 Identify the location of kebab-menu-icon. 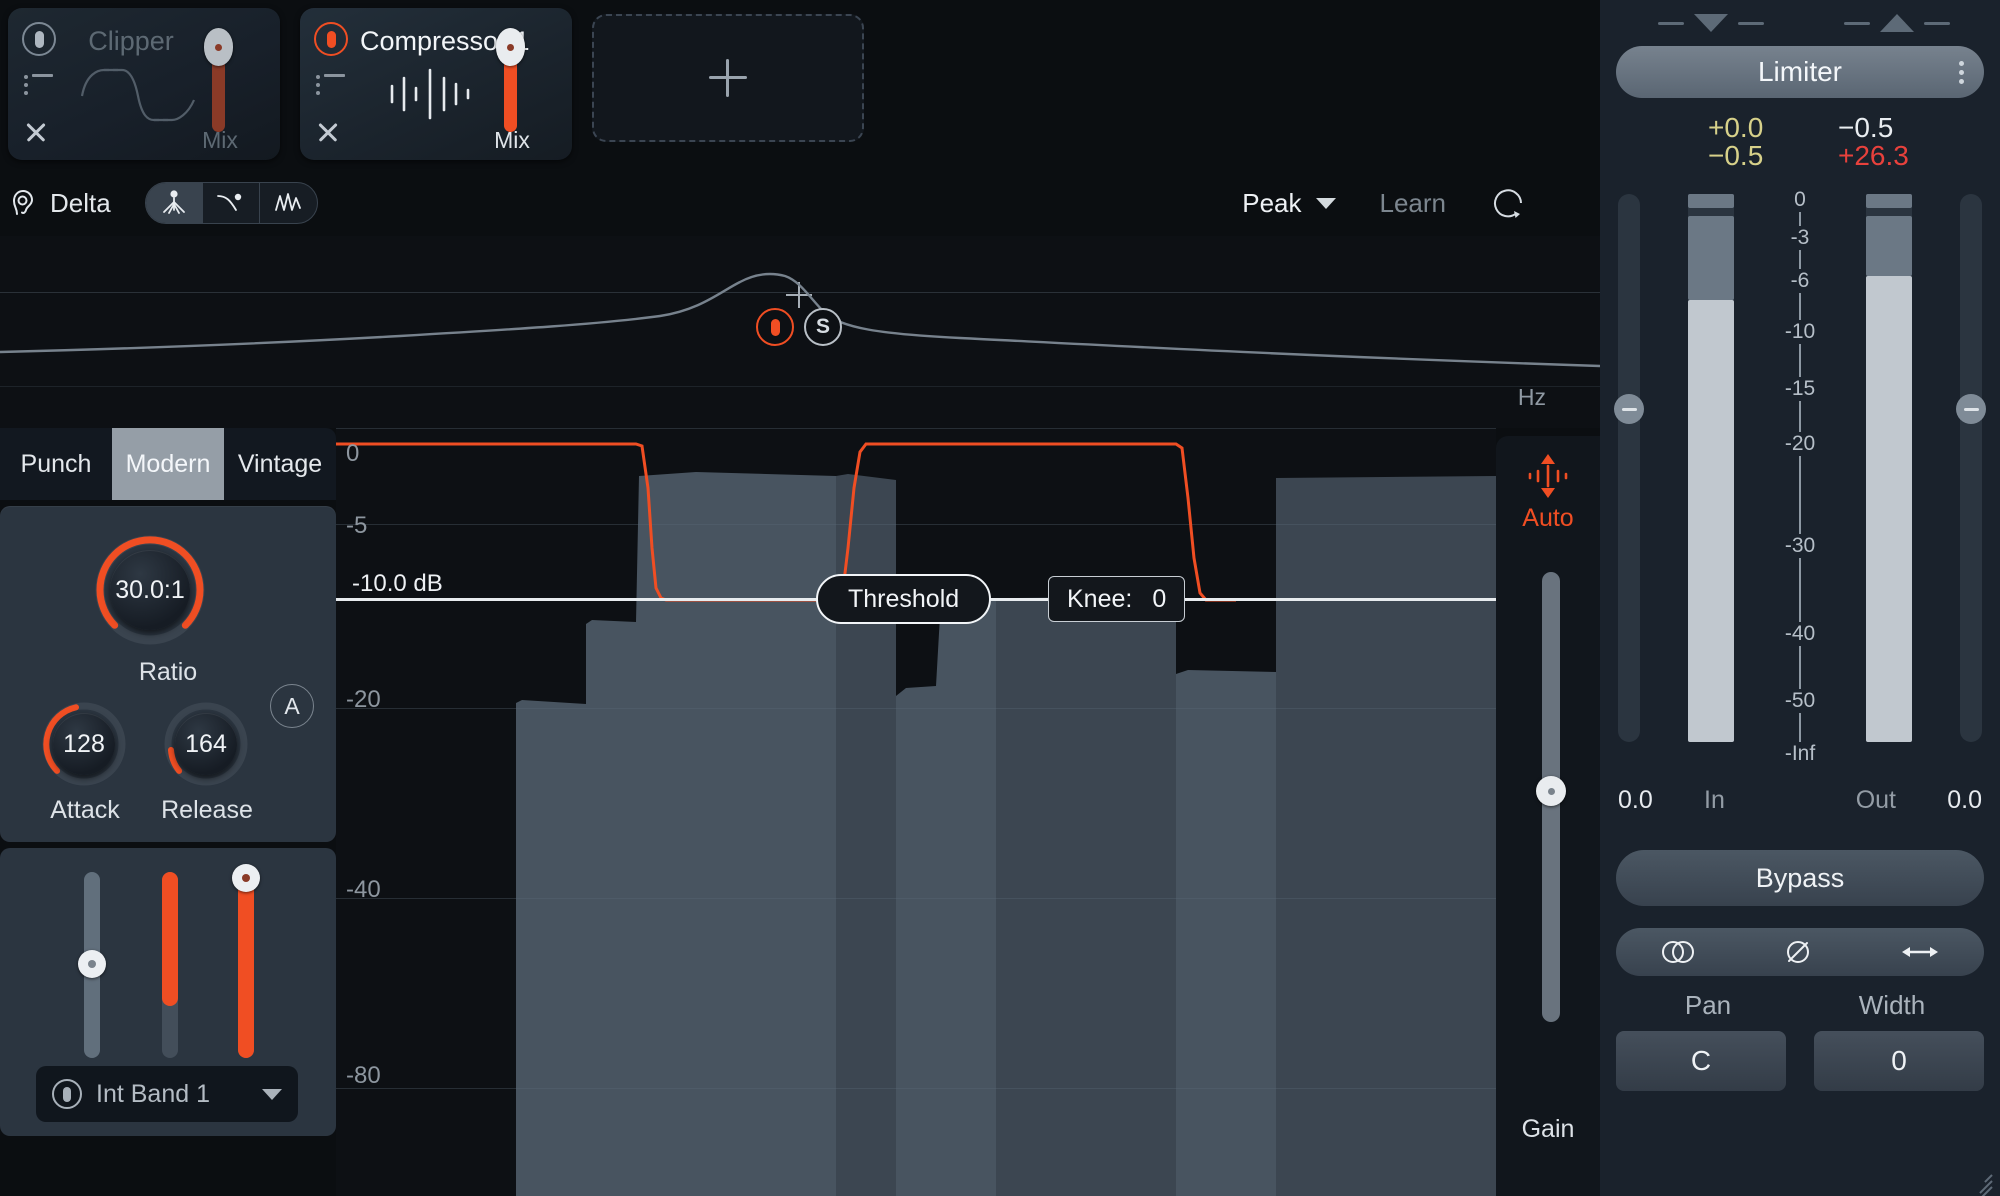
(1961, 72).